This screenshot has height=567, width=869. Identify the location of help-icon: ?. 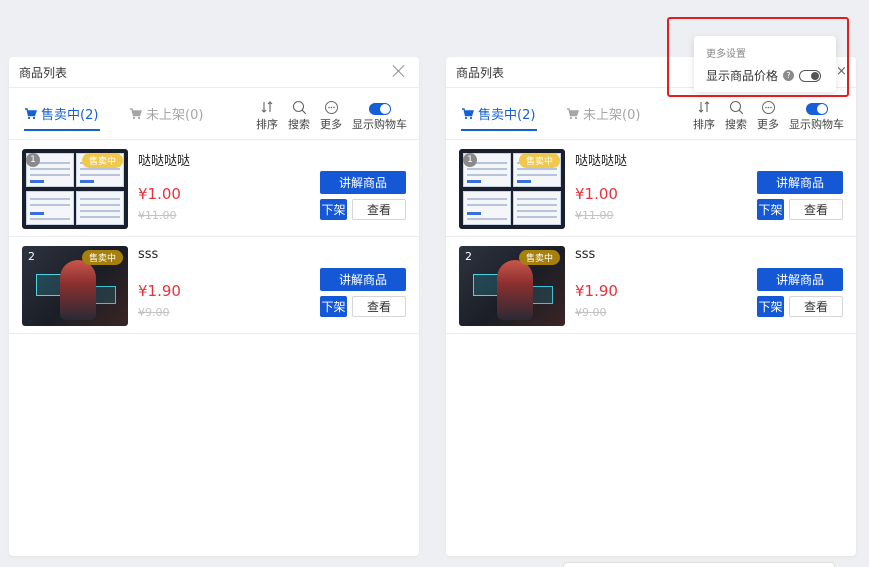
(789, 75).